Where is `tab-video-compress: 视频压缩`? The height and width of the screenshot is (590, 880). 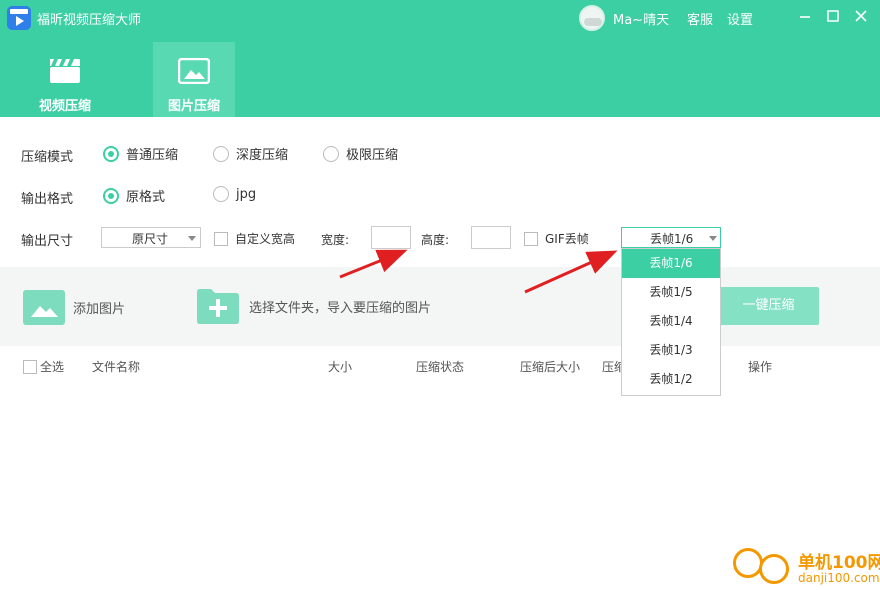
tab-video-compress: 视频压缩 is located at coordinates (65, 79).